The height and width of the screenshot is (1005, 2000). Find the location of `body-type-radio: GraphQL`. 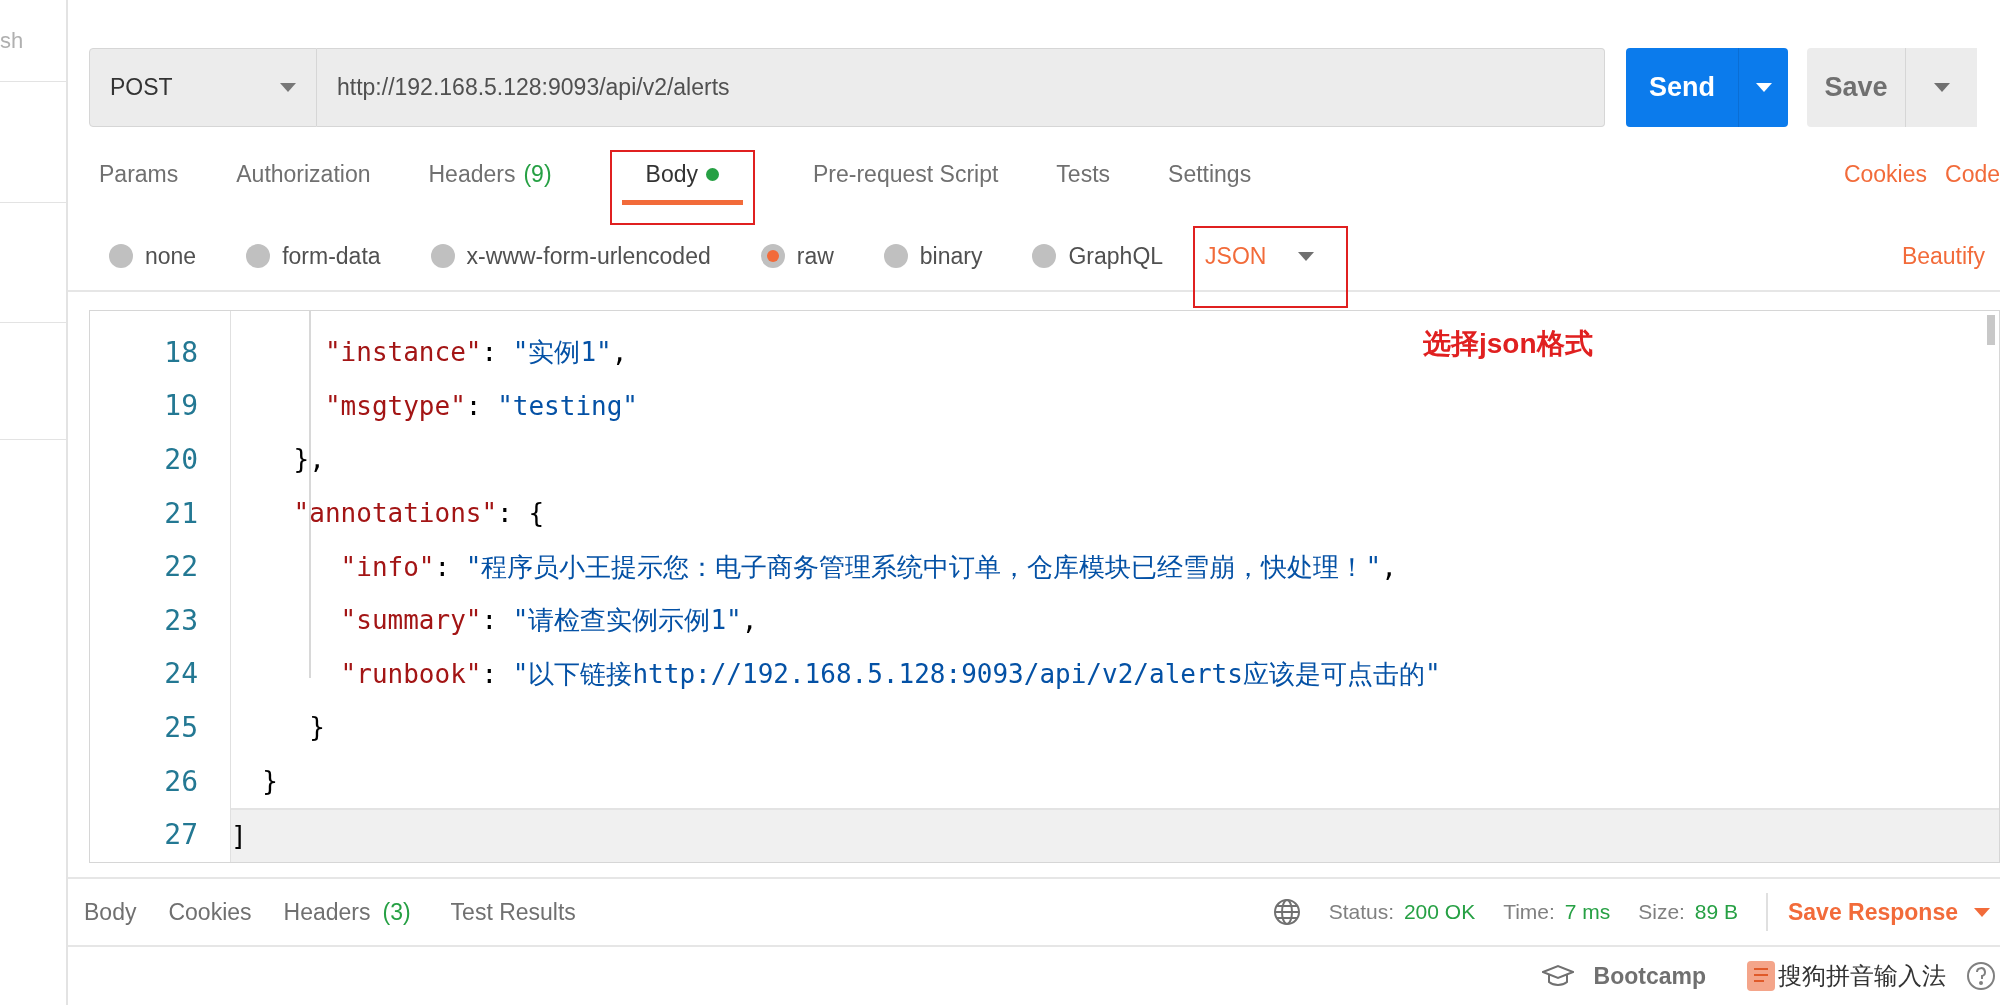

body-type-radio: GraphQL is located at coordinates (1098, 256).